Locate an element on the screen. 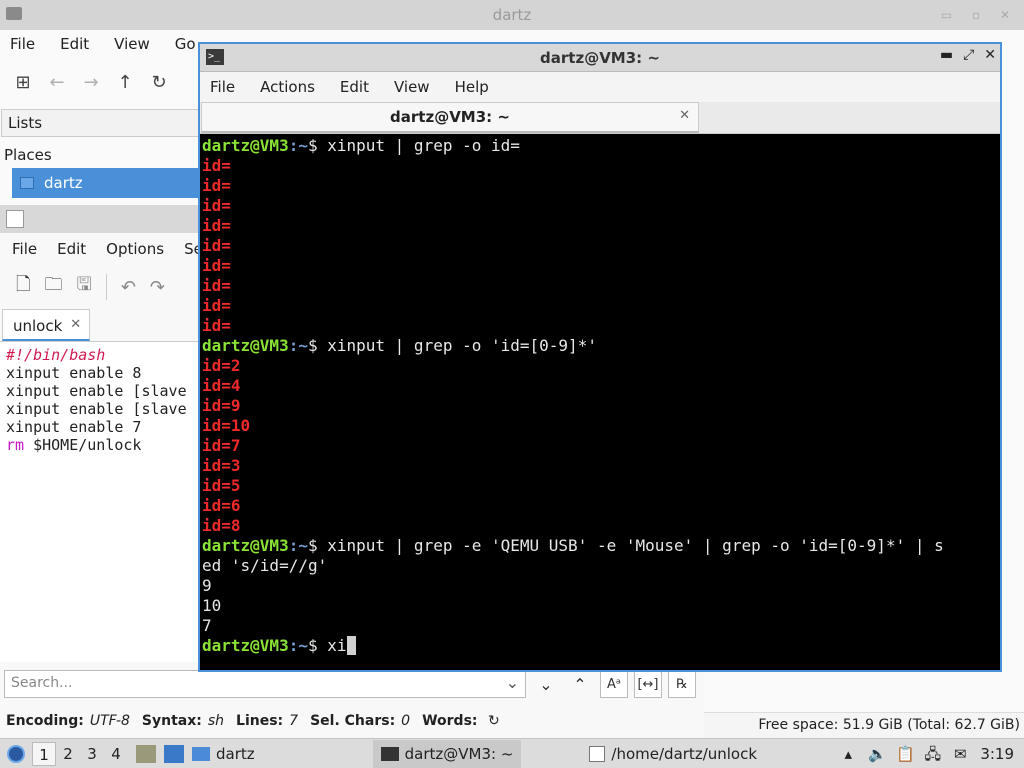  workspace-3: 3 is located at coordinates (92, 754).